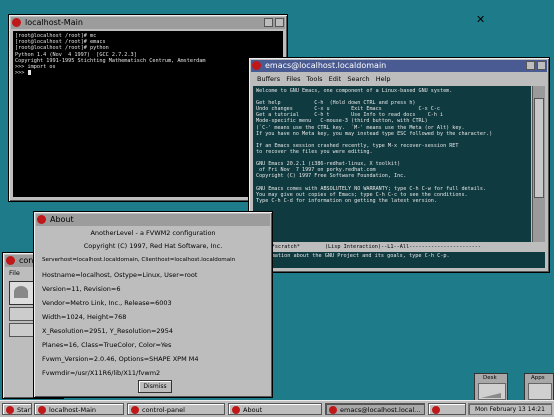  Describe the element at coordinates (73, 410) in the screenshot. I see `taskbar-button-label: localhost-Main` at that location.